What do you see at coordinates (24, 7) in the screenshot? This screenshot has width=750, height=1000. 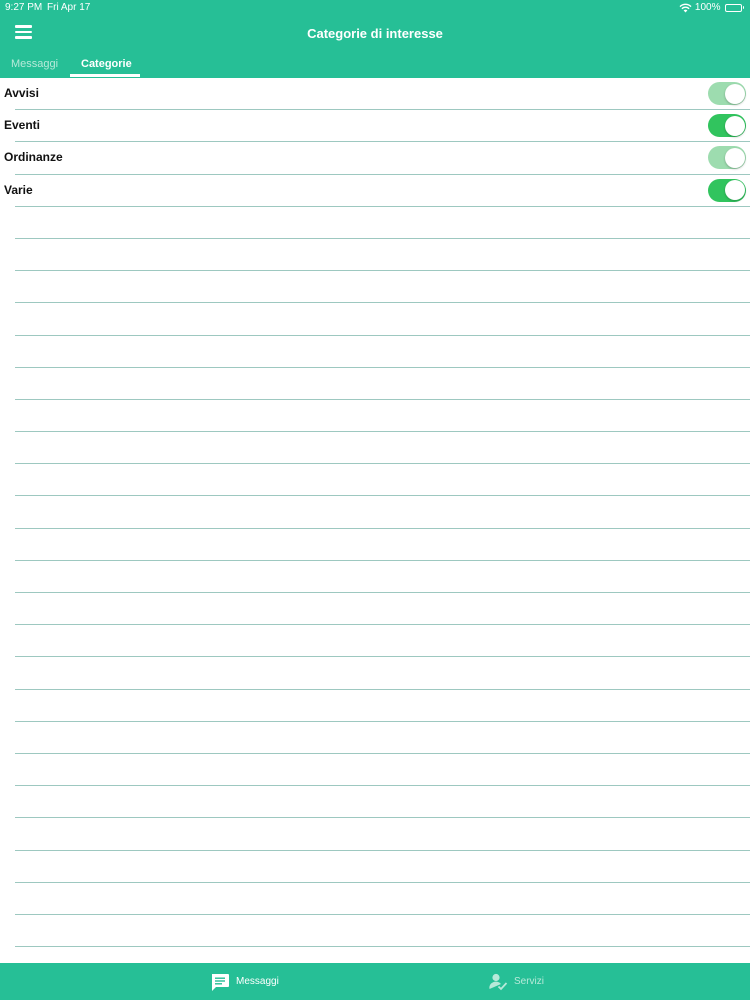 I see `status-time: 9:27 PM` at bounding box center [24, 7].